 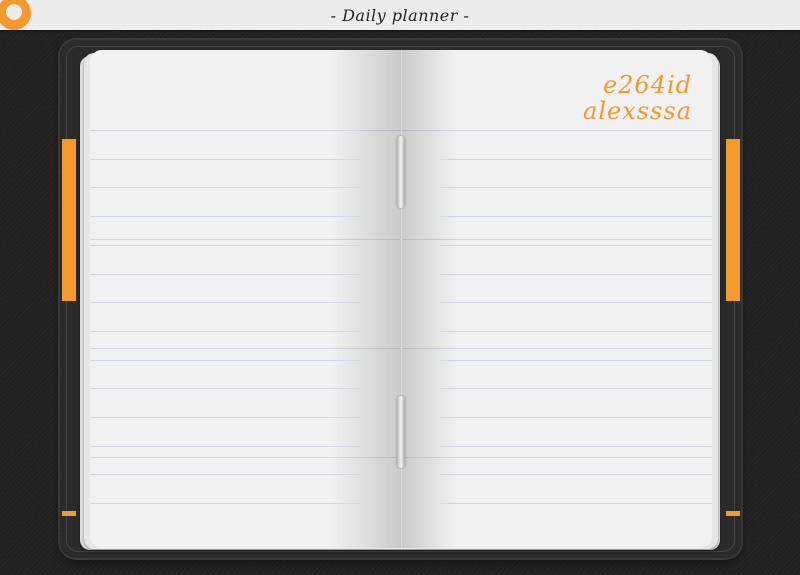 I want to click on page-title: - Daily planner -, so click(x=400, y=15).